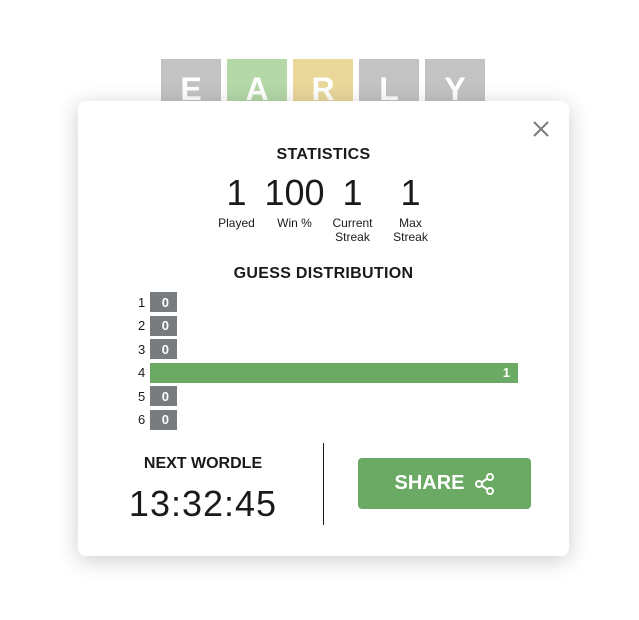  I want to click on guess-number: 4, so click(142, 373).